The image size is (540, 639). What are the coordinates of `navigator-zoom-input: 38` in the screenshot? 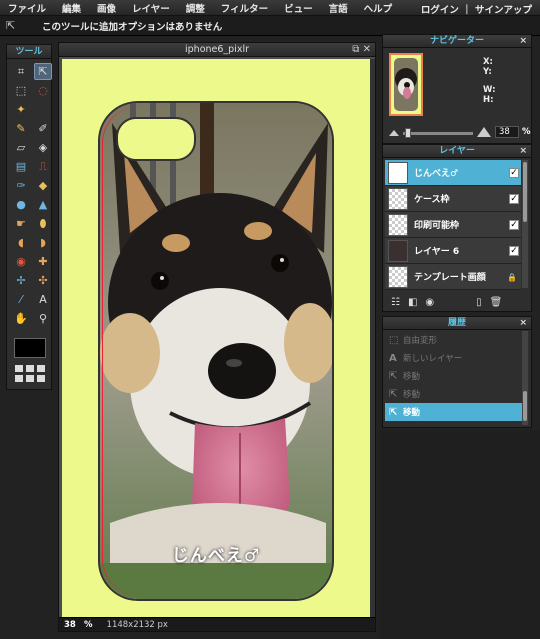 It's located at (507, 132).